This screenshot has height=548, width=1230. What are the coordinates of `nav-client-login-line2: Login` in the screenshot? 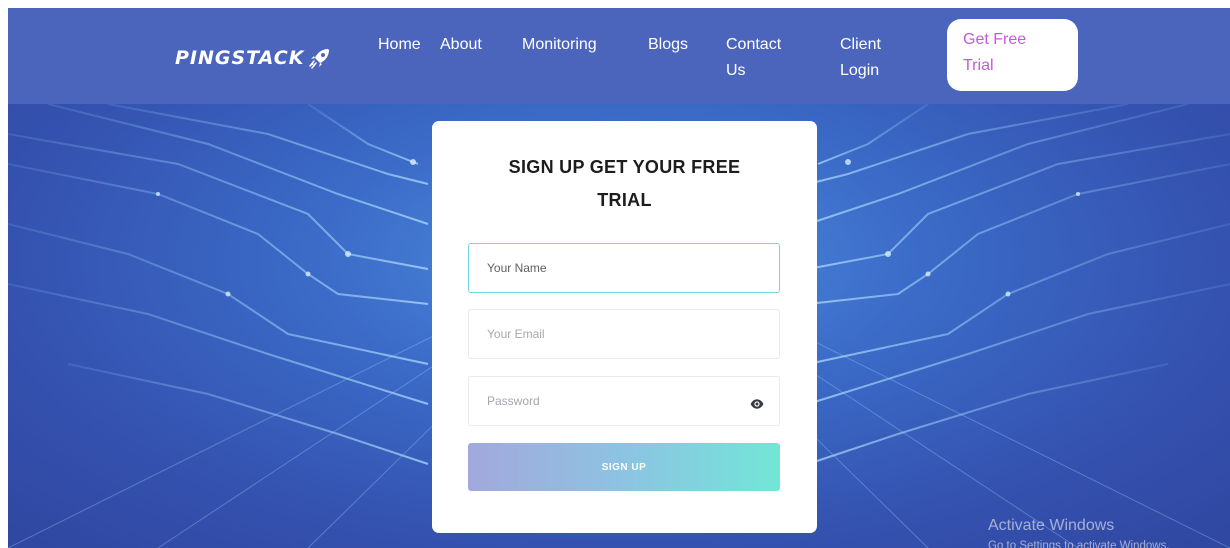 It's located at (860, 70).